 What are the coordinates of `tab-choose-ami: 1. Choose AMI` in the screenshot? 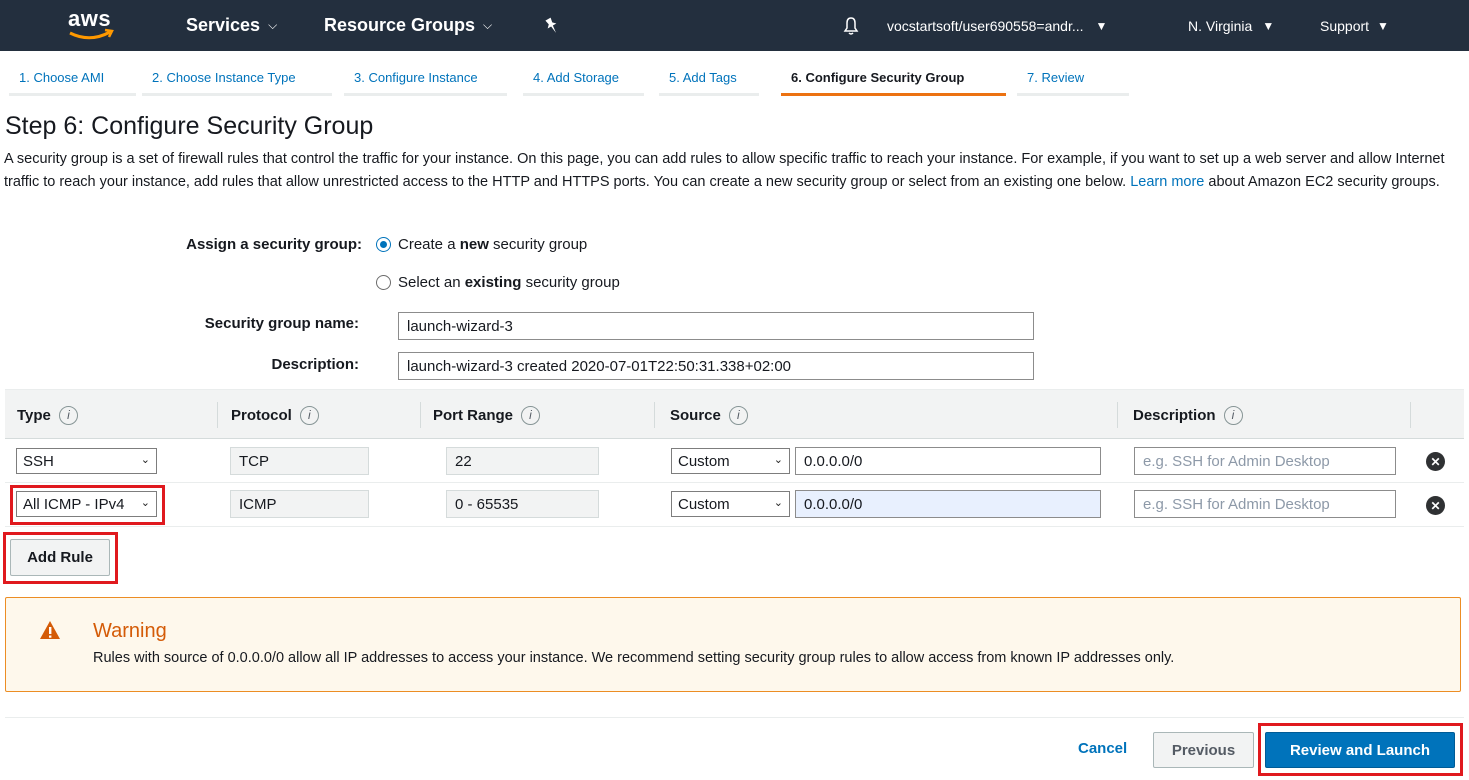 It's located at (72, 79).